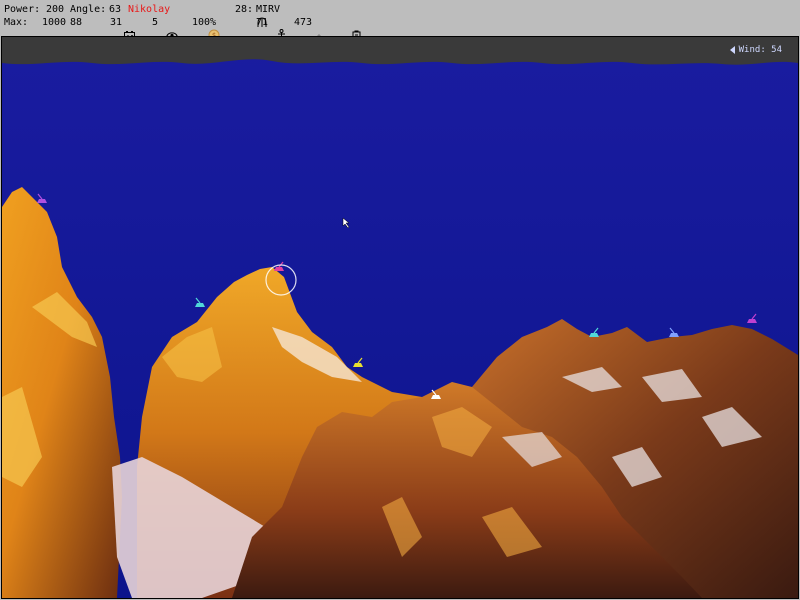 Image resolution: width=800 pixels, height=600 pixels. I want to click on weapon-name: MIRV, so click(268, 9).